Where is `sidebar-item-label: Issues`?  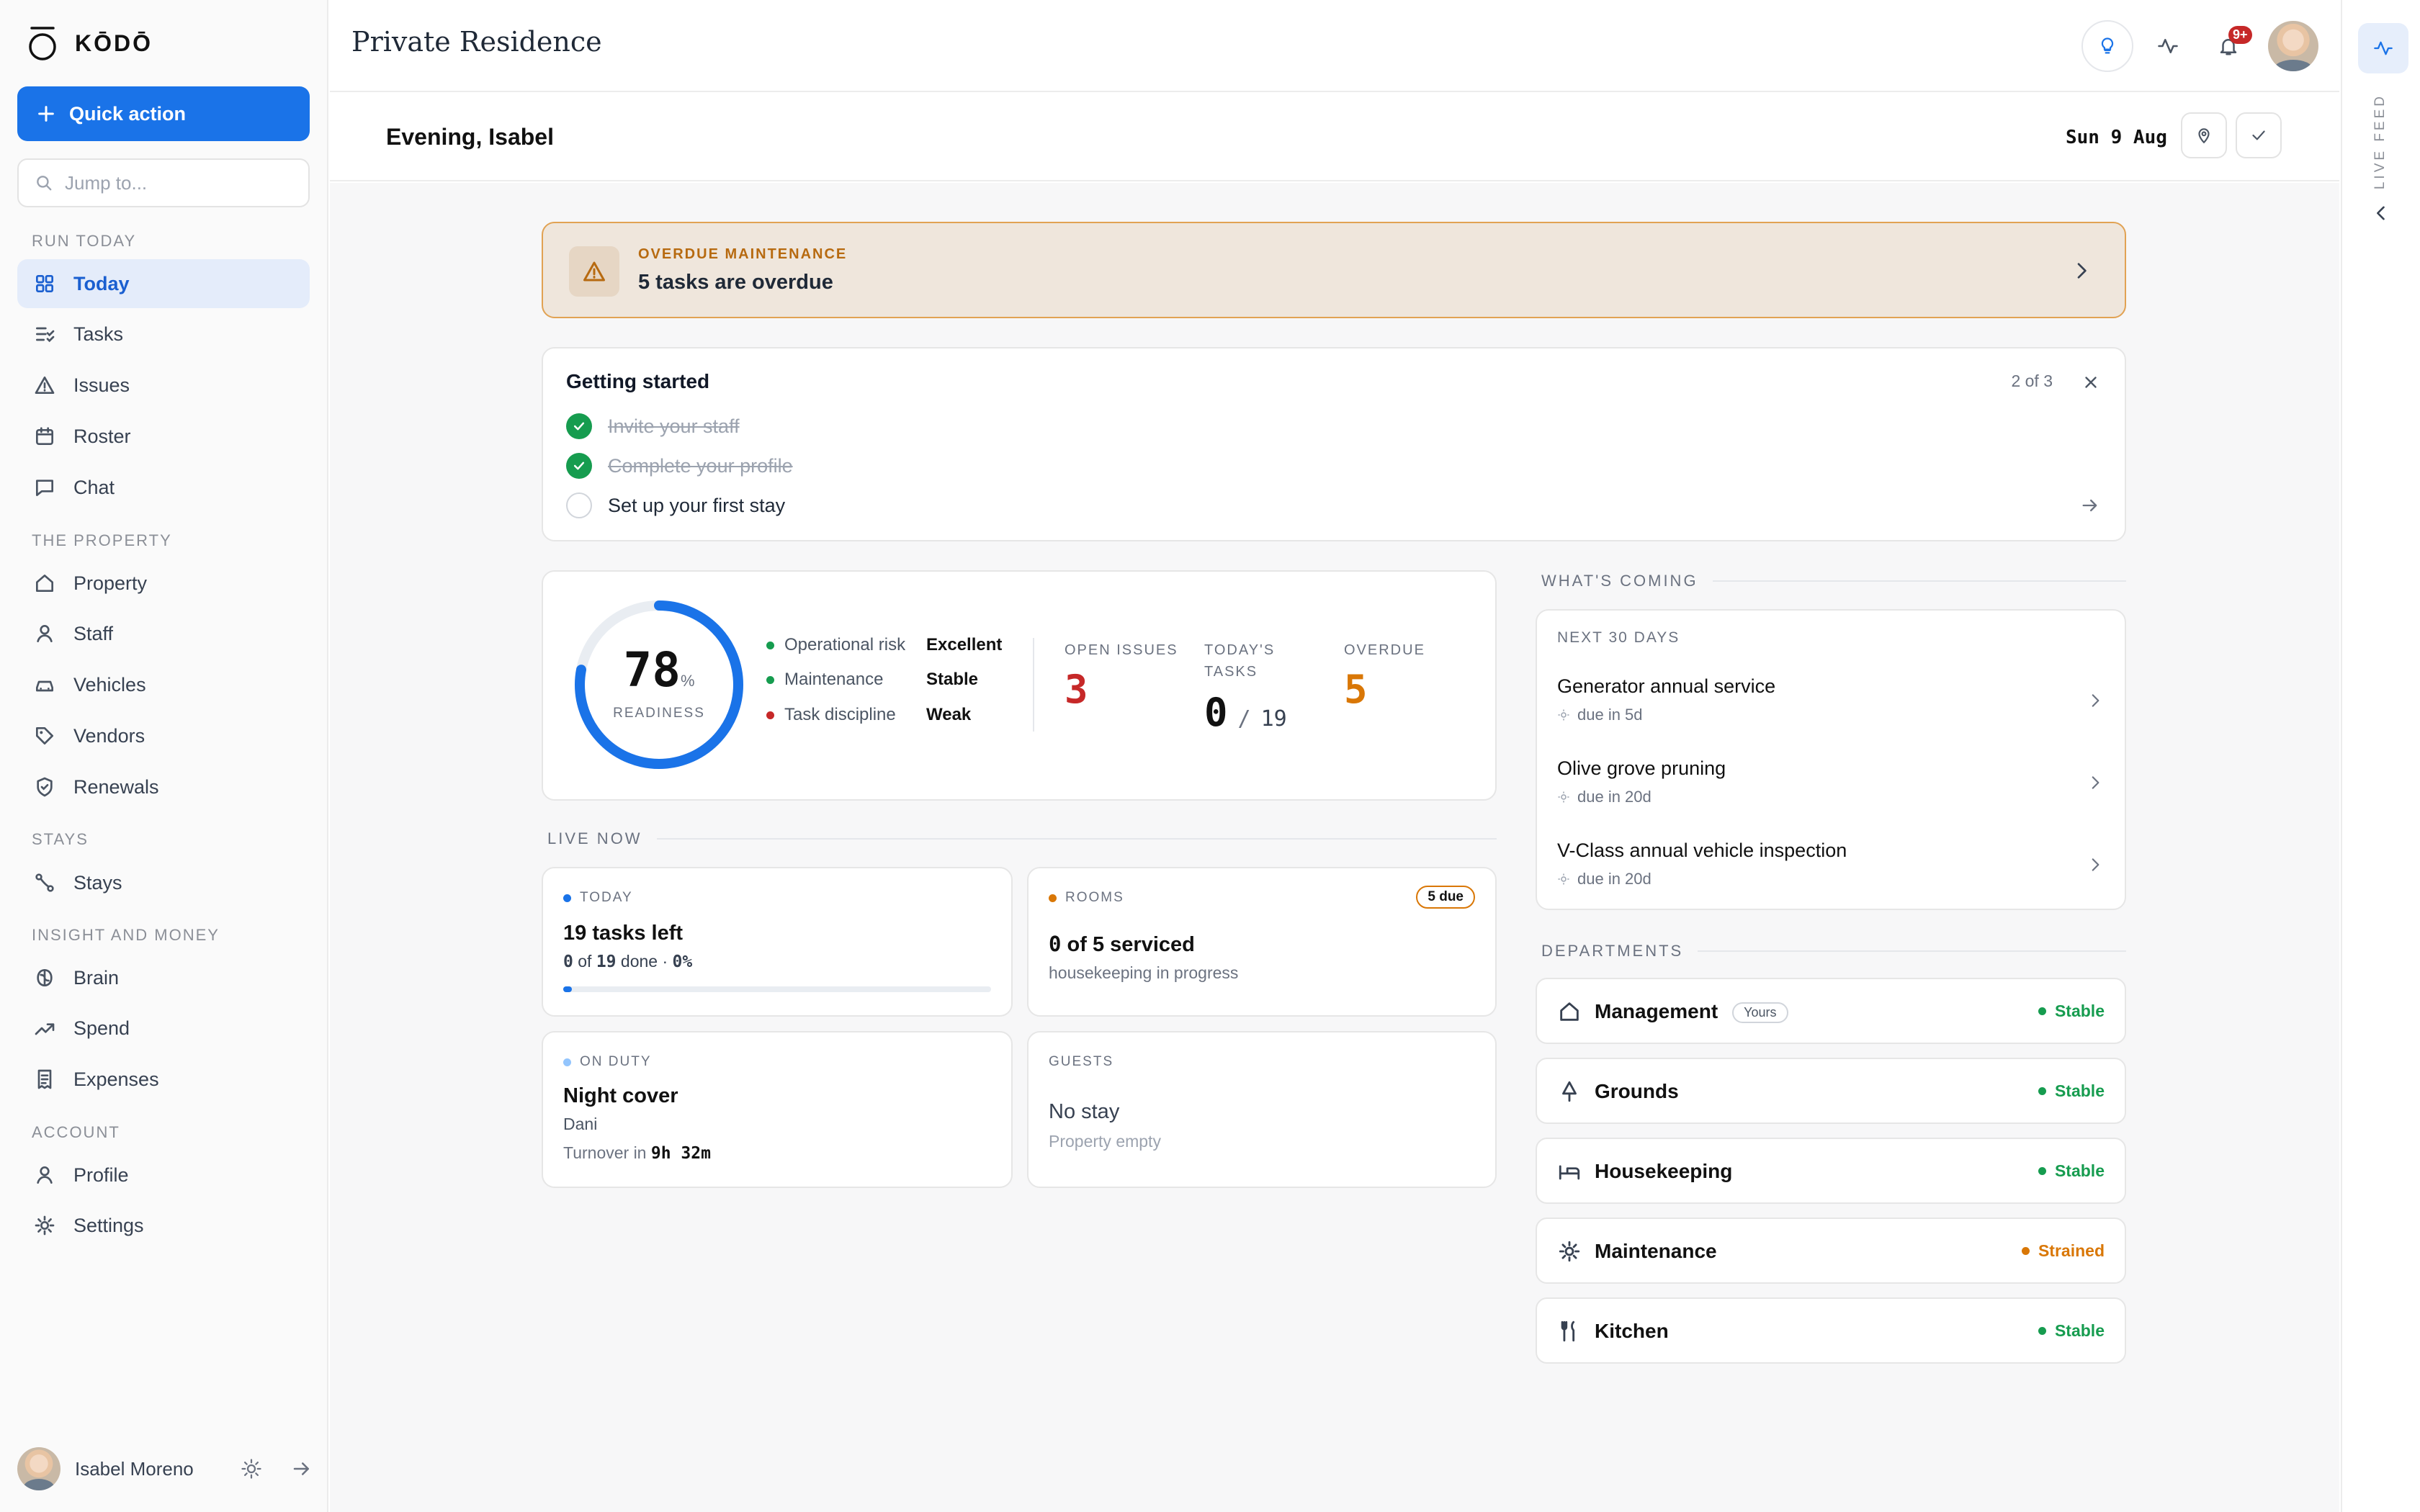
sidebar-item-label: Issues is located at coordinates (101, 385).